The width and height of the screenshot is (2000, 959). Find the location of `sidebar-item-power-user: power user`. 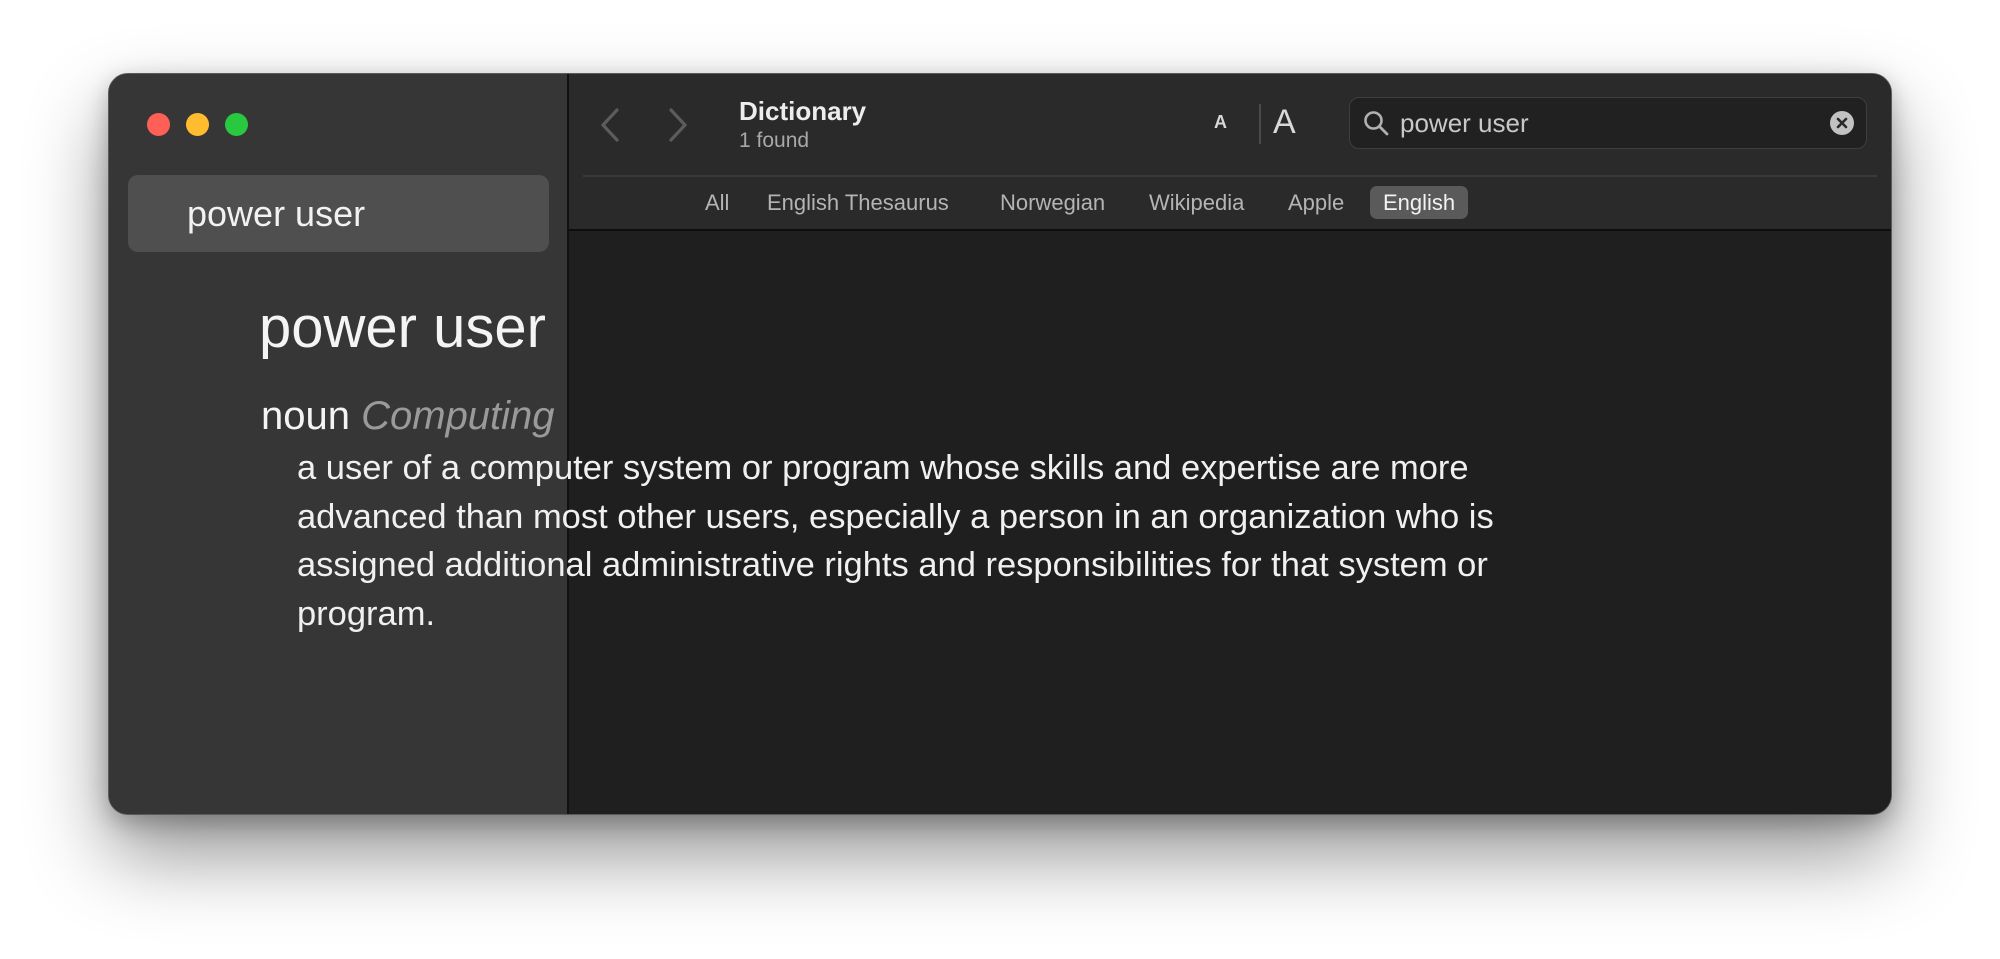

sidebar-item-power-user: power user is located at coordinates (338, 213).